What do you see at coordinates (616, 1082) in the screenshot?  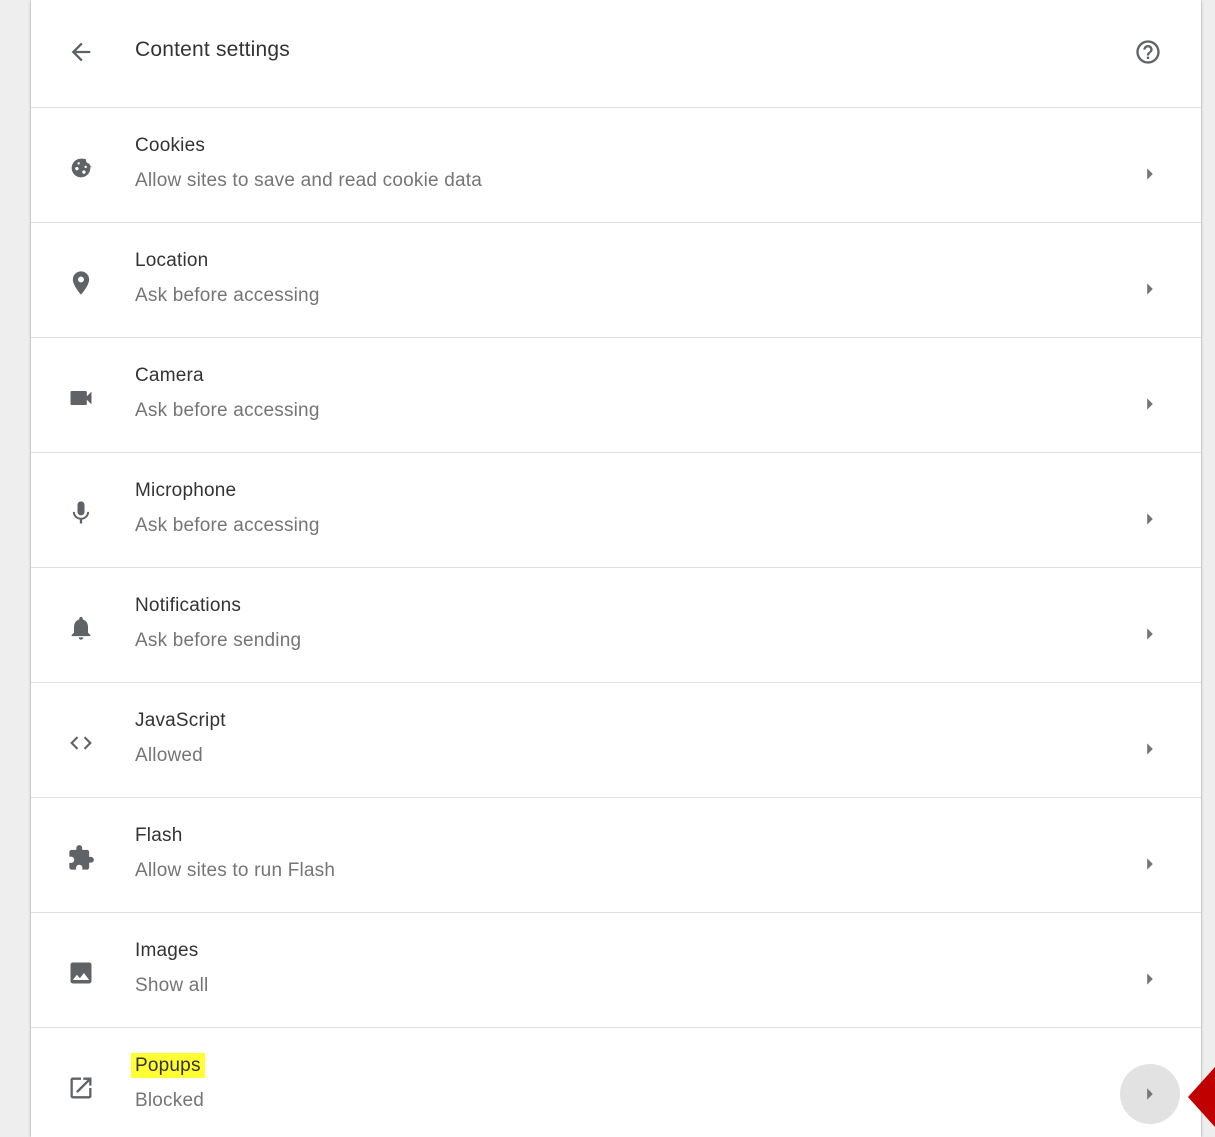 I see `row-popups: Popups Blocked` at bounding box center [616, 1082].